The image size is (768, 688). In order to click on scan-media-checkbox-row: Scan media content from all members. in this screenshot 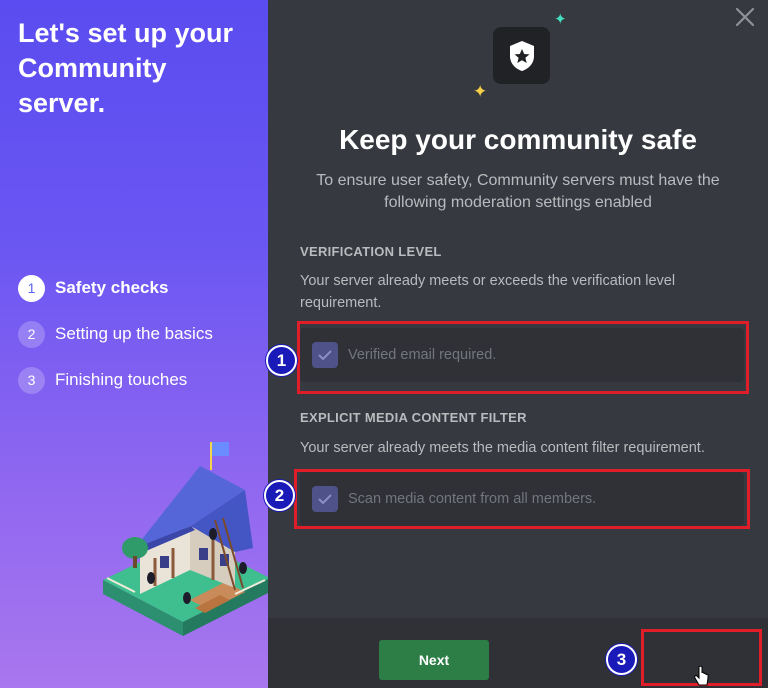, I will do `click(522, 499)`.